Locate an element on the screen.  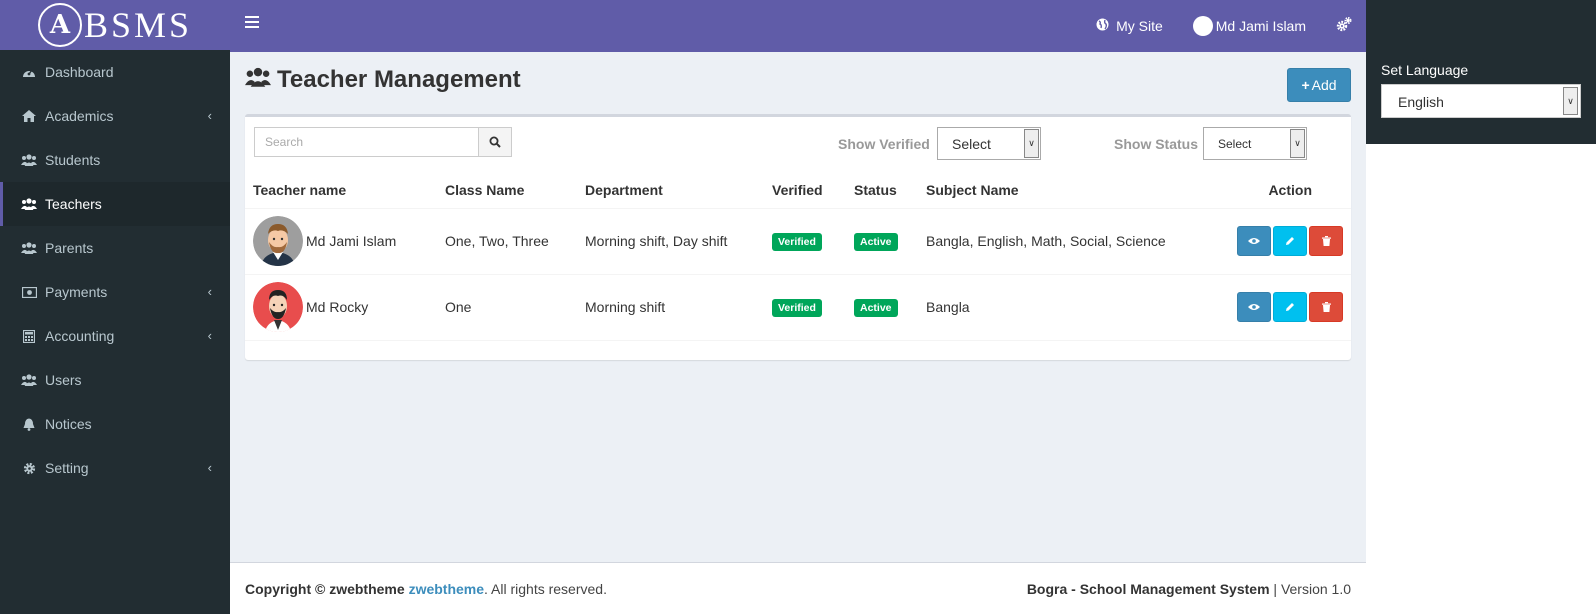
top-header: My Site Md Jami Islam is located at coordinates (798, 26).